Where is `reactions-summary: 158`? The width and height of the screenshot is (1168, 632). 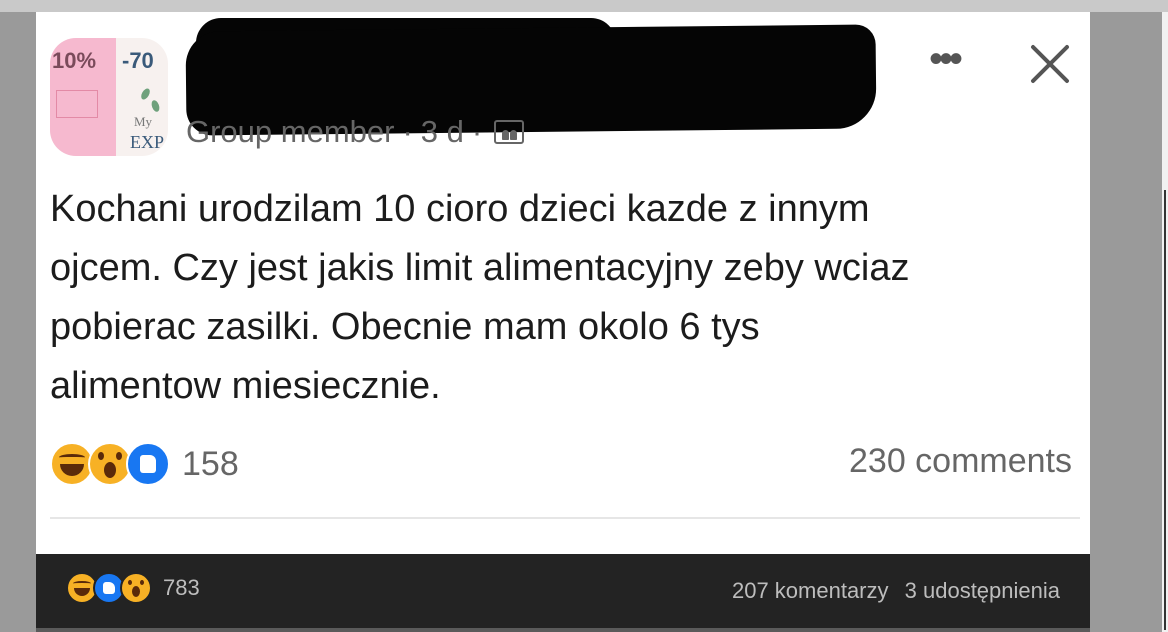
reactions-summary: 158 is located at coordinates (144, 464).